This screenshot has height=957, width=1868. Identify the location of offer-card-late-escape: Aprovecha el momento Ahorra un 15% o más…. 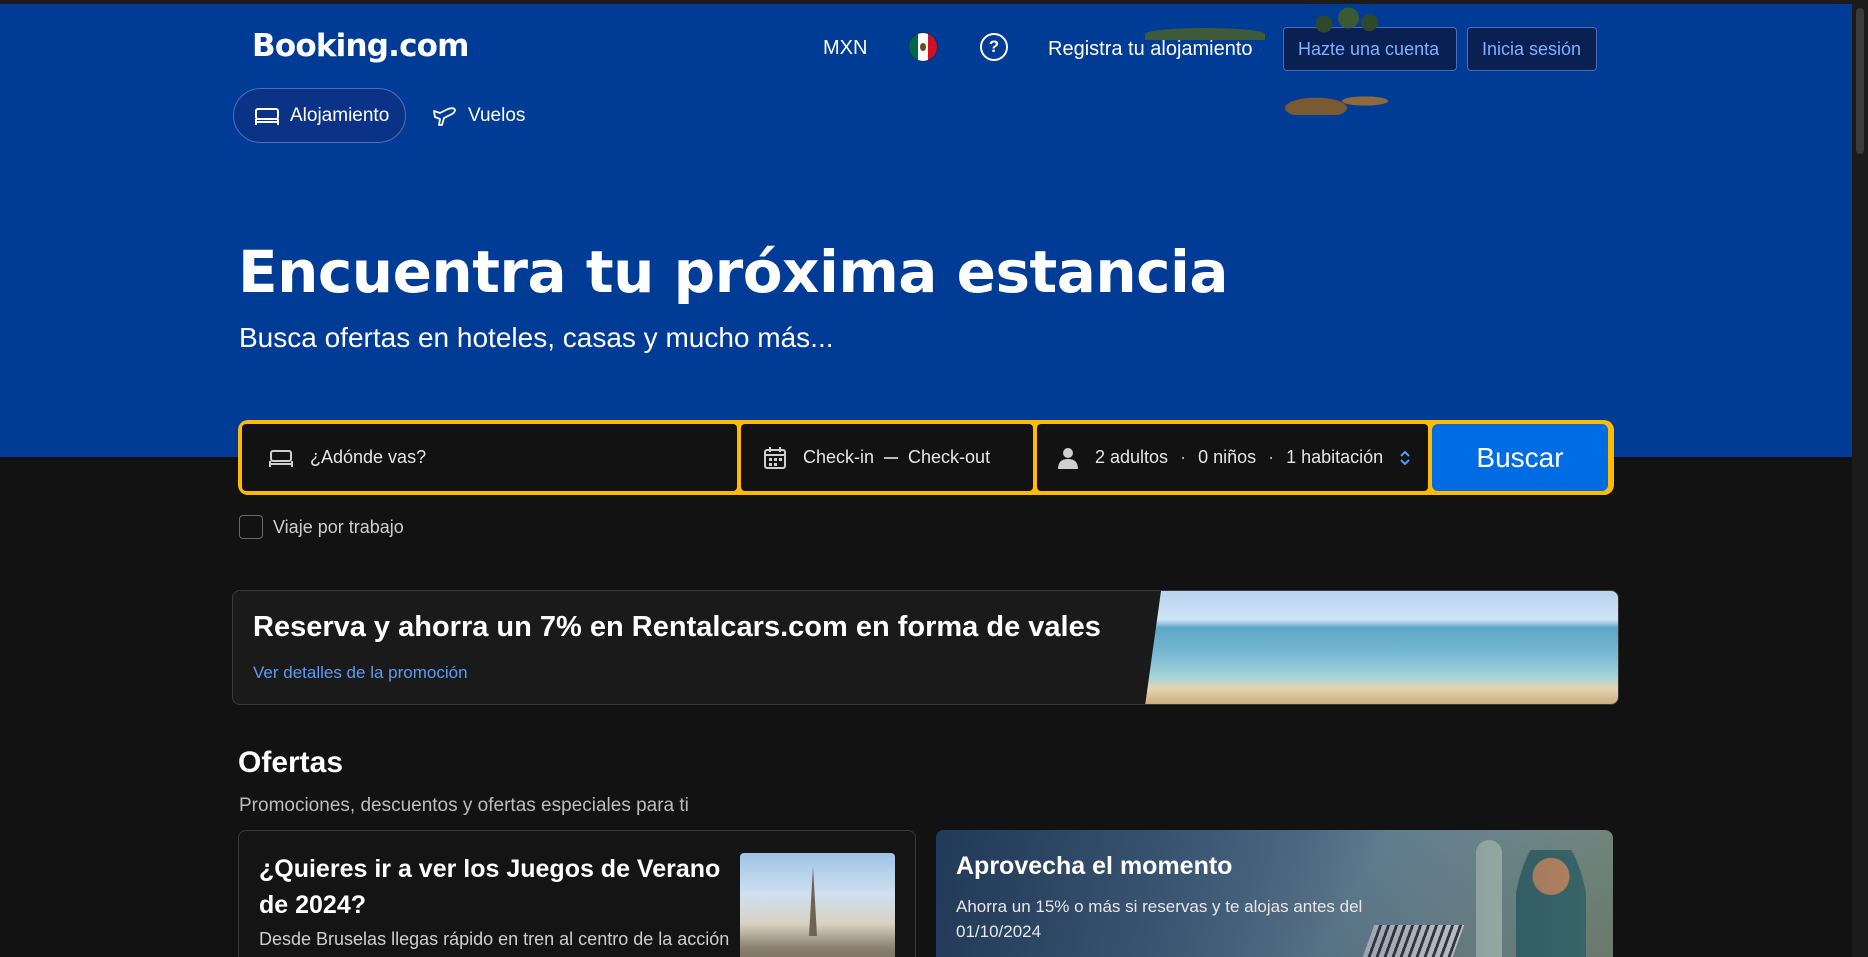
(1274, 893).